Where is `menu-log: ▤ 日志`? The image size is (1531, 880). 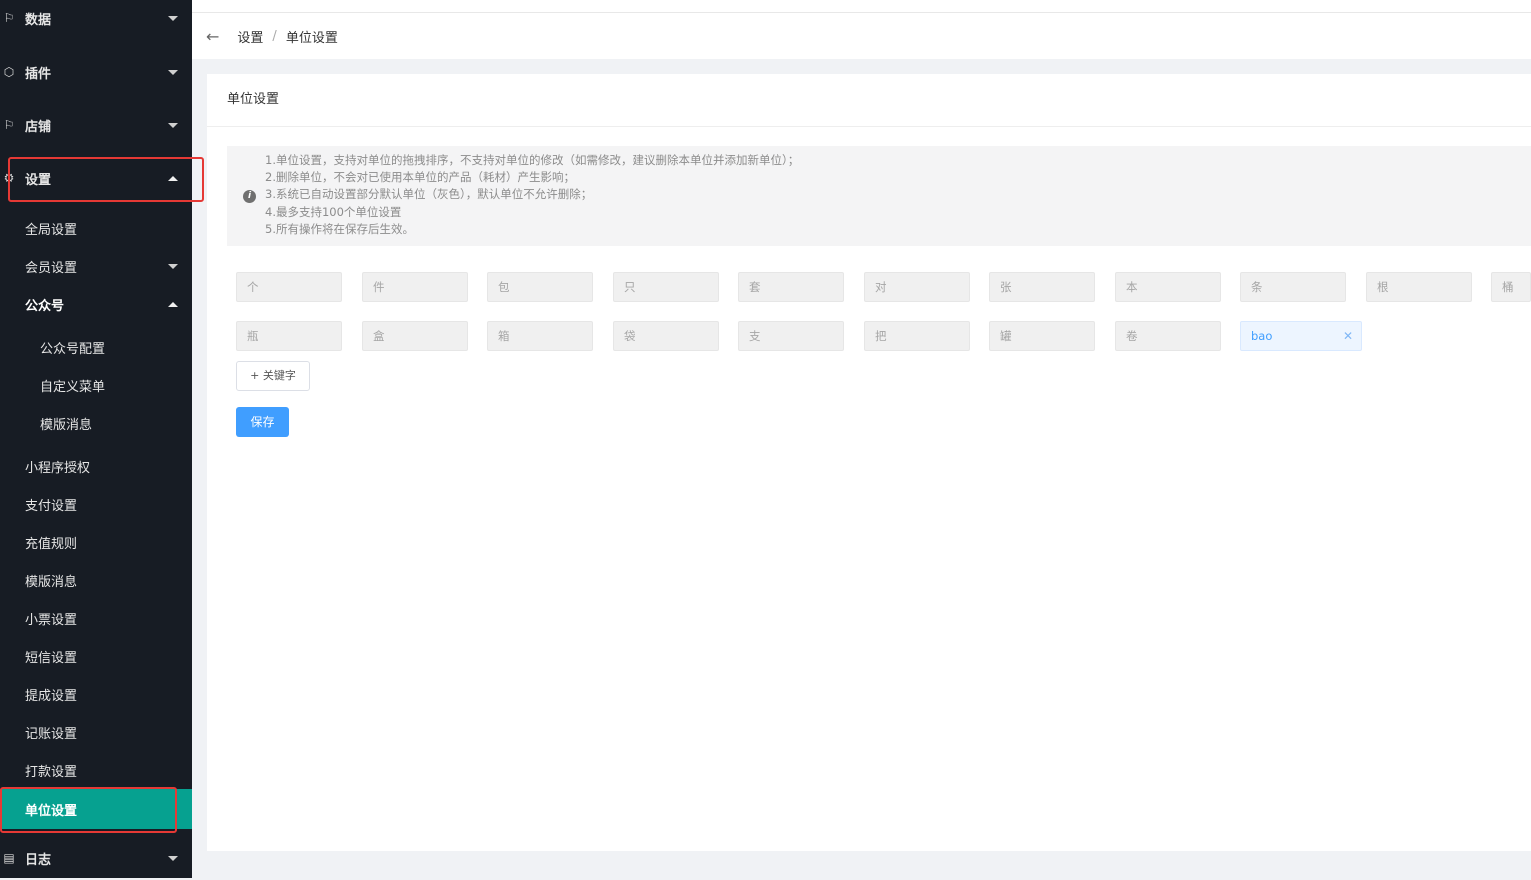
menu-log: ▤ 日志 is located at coordinates (96, 858).